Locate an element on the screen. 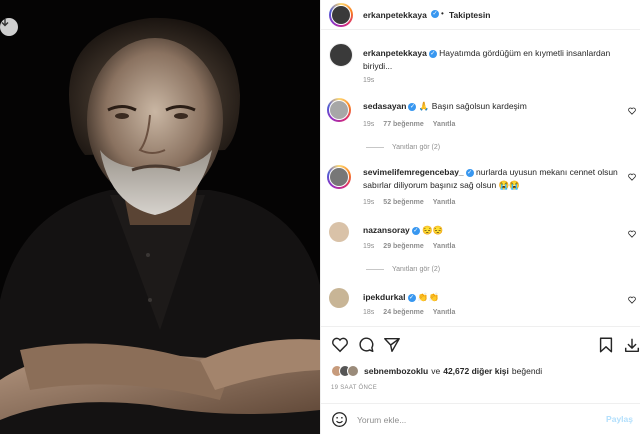 This screenshot has height=434, width=640. comment-likes: 77 beğenme is located at coordinates (403, 124).